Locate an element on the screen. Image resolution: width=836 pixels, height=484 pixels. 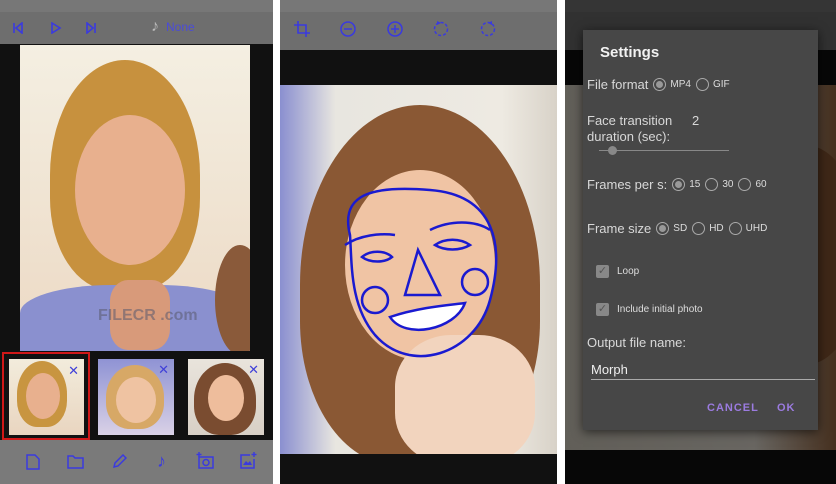
zoom-in-icon is located at coordinates (395, 29).